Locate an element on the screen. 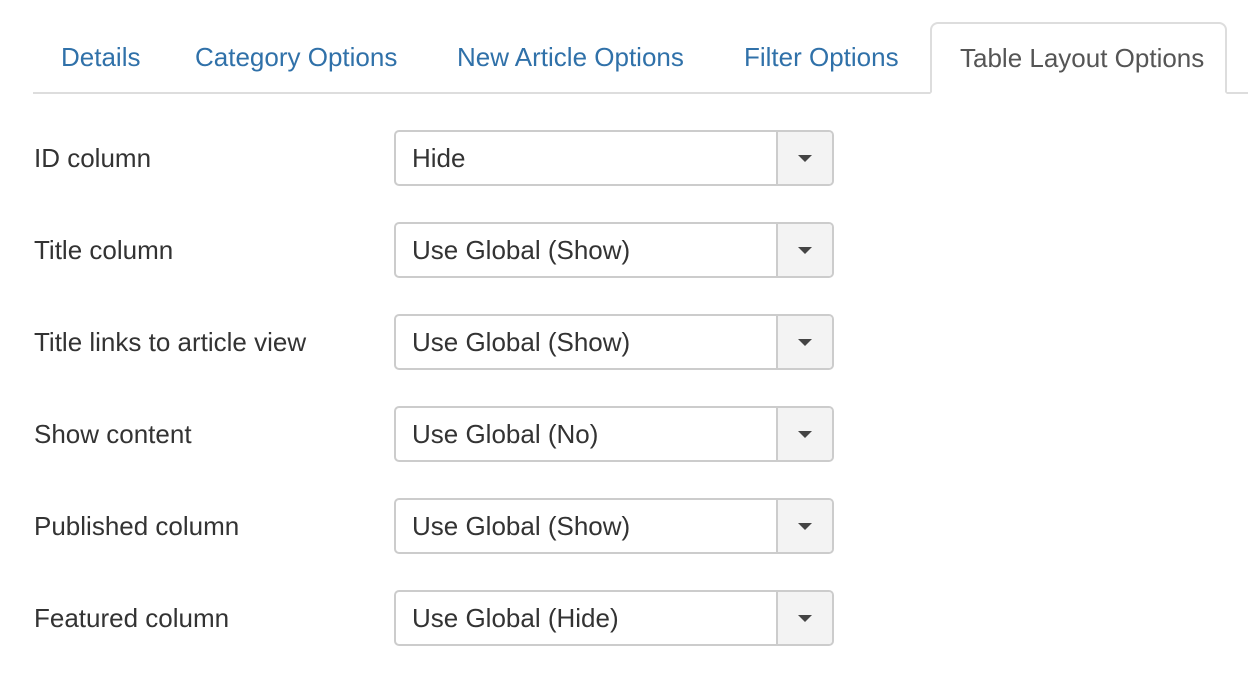  field-label: Title links to article view is located at coordinates (170, 342).